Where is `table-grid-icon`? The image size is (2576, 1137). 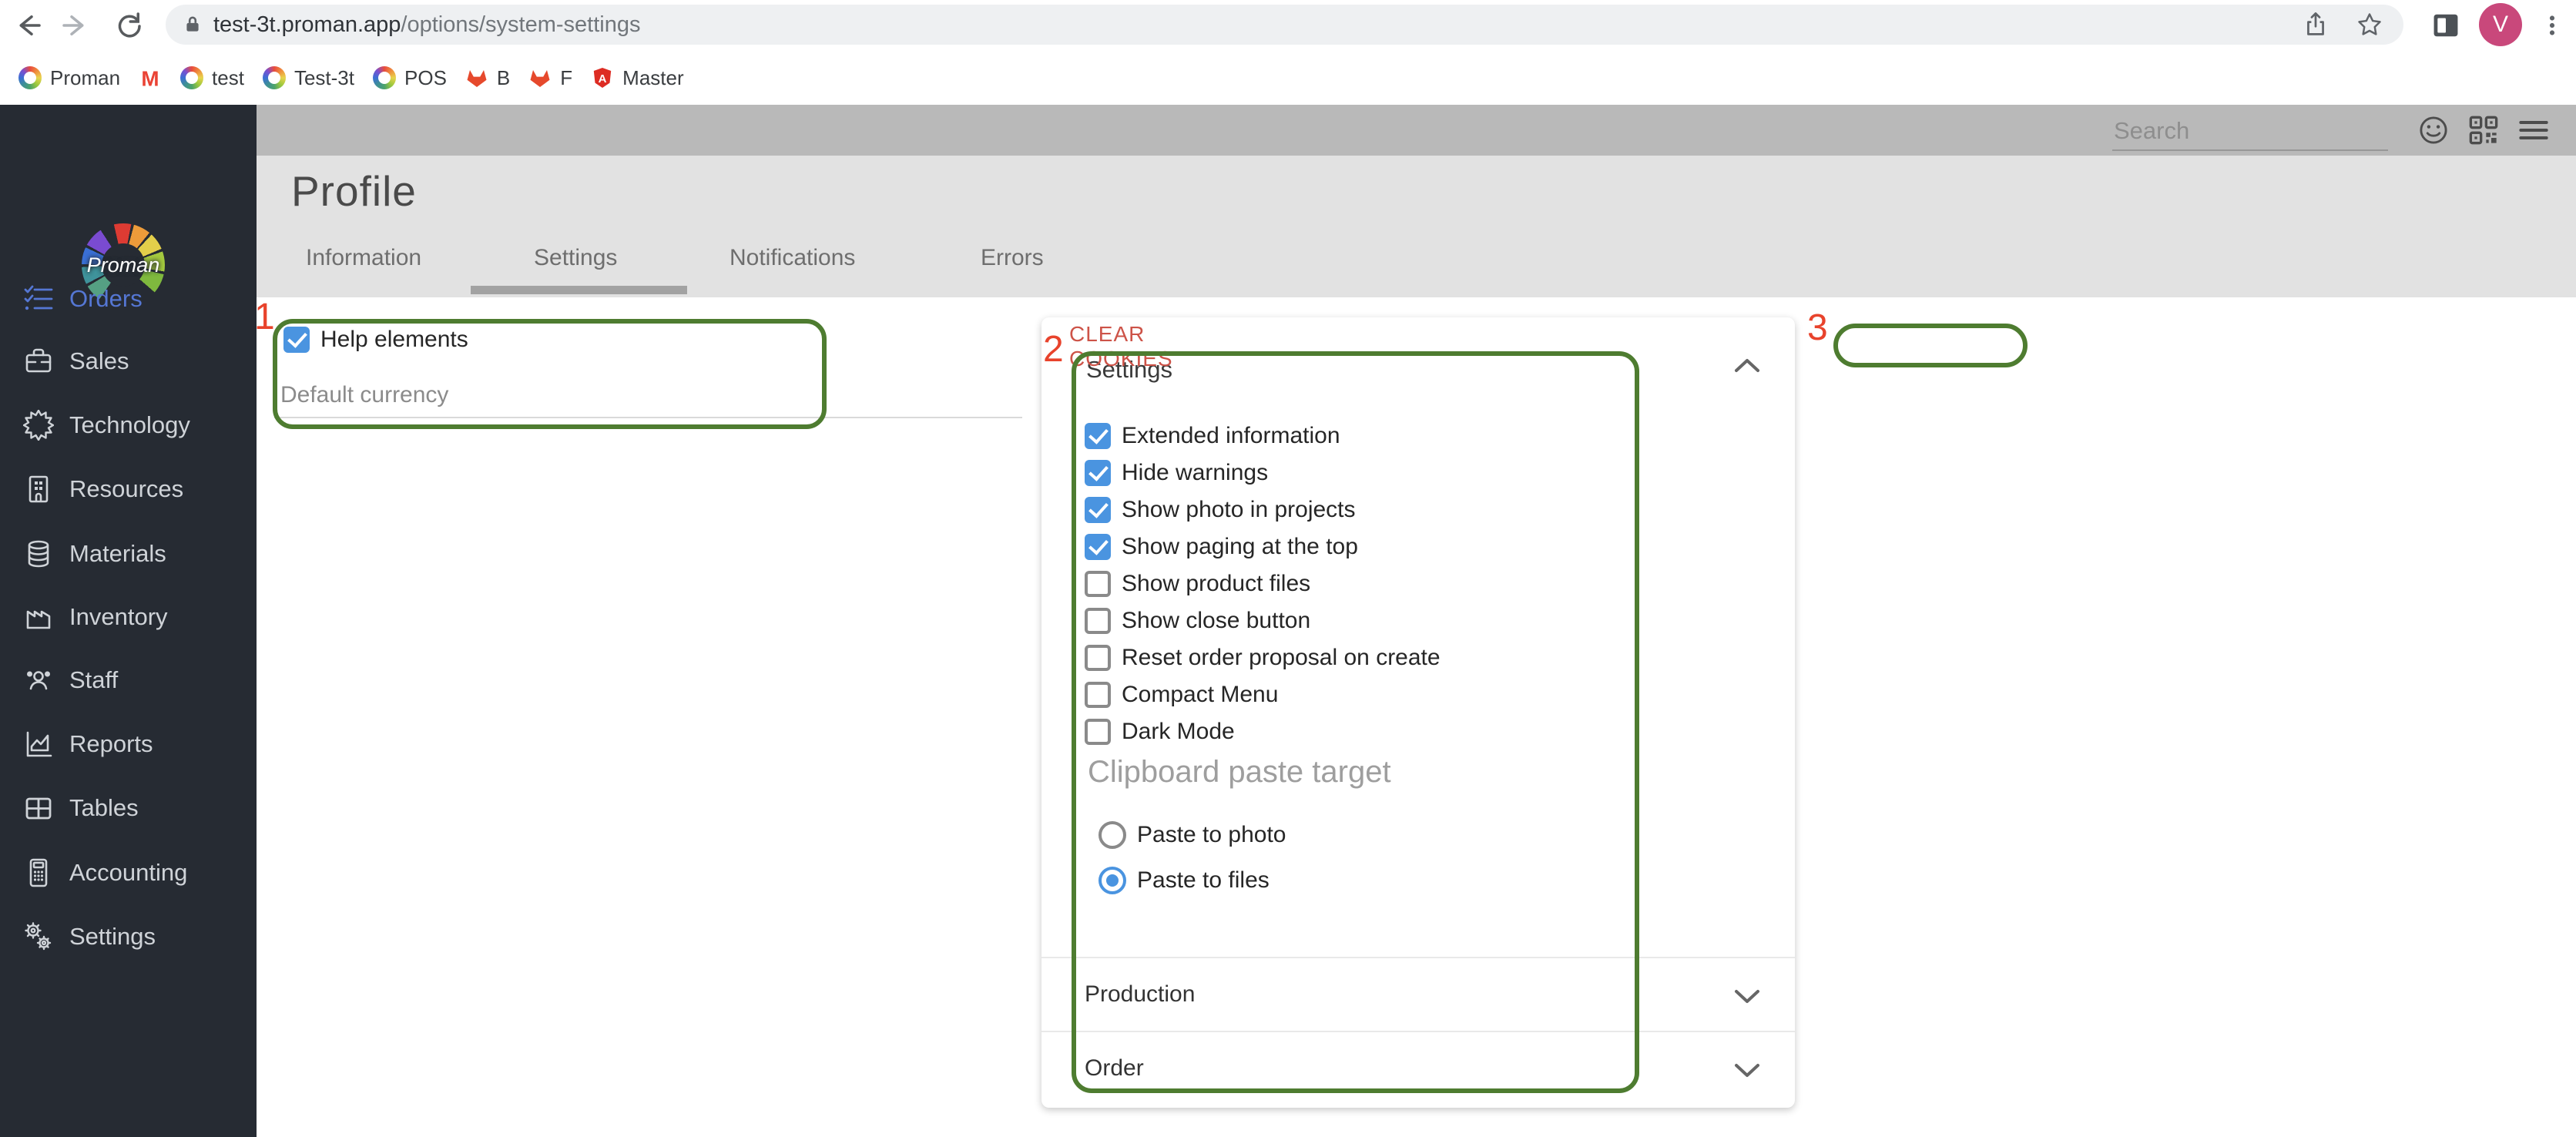 table-grid-icon is located at coordinates (38, 808).